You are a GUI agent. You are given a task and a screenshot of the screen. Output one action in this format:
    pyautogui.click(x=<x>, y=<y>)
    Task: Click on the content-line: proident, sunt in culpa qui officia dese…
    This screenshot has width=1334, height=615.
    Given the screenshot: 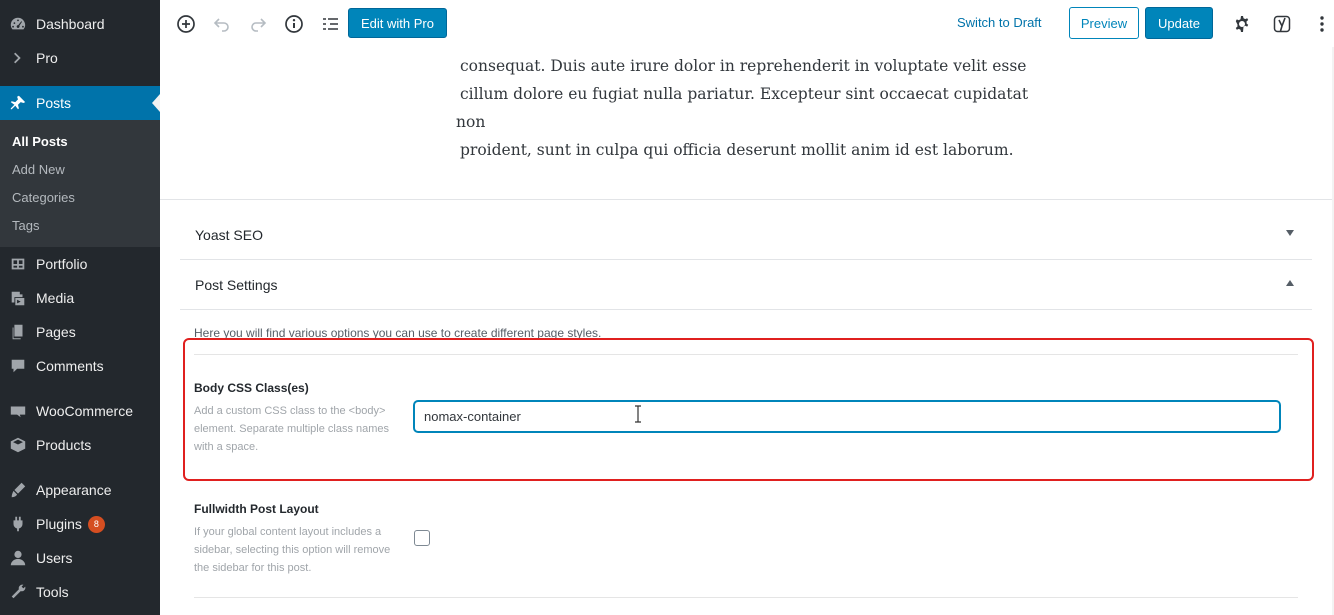 What is the action you would take?
    pyautogui.click(x=737, y=150)
    